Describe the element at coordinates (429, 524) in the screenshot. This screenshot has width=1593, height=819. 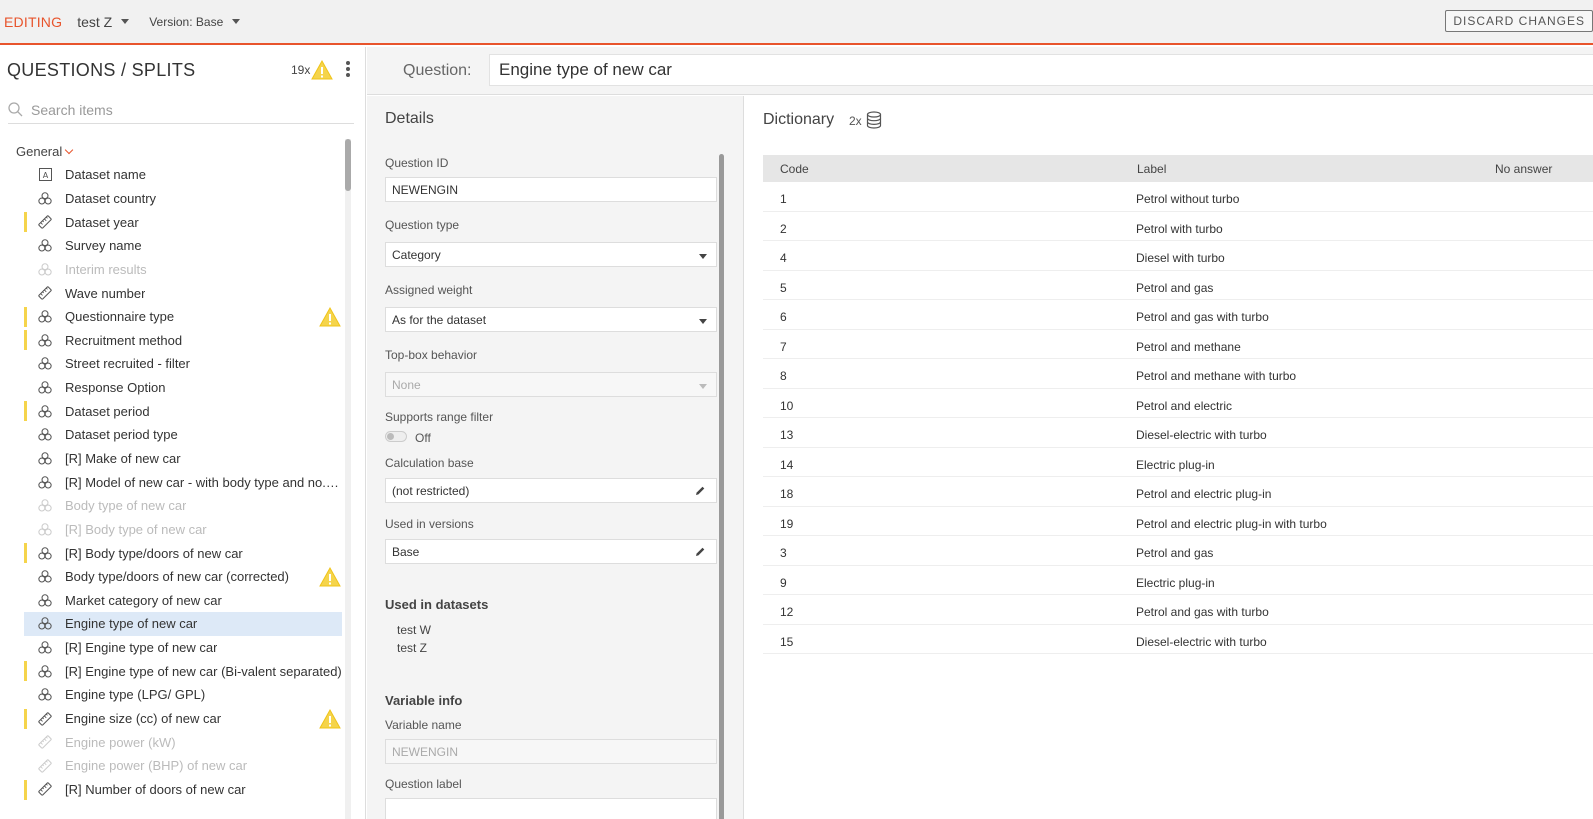
I see `versions-label: Used in versions` at that location.